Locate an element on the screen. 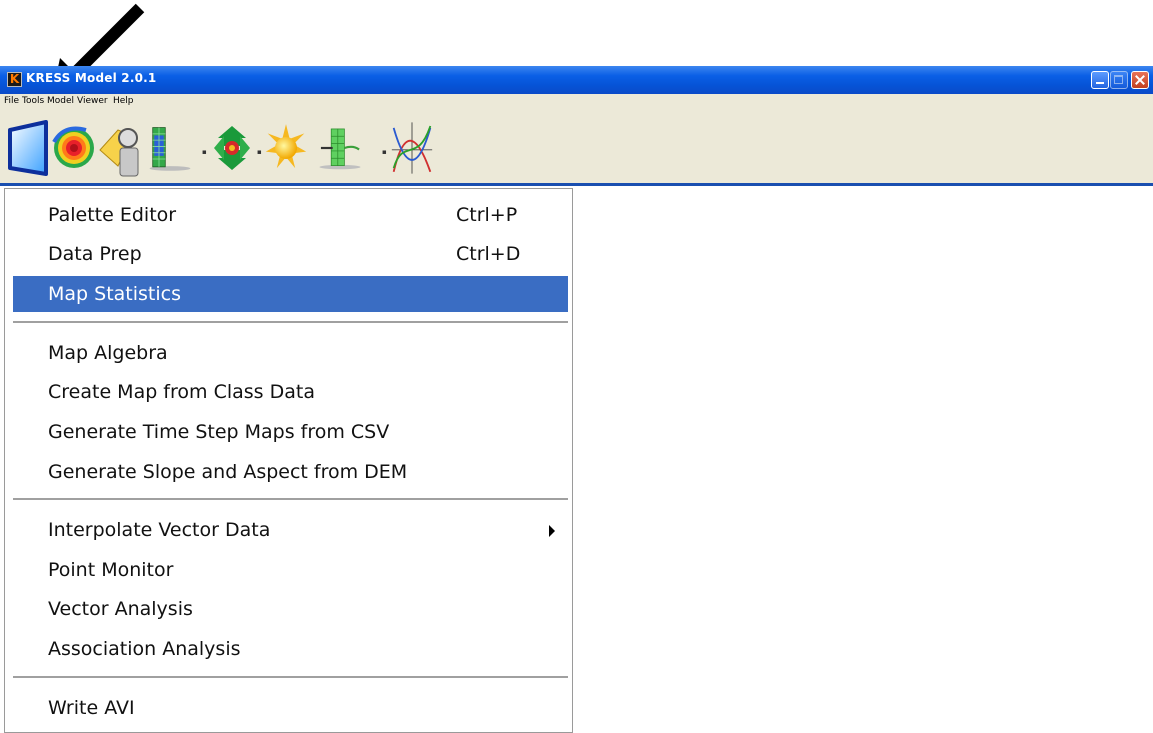 The image size is (1153, 733). menu-item-generate-time-step-maps: Generate Time Step Maps from CSV is located at coordinates (290, 432).